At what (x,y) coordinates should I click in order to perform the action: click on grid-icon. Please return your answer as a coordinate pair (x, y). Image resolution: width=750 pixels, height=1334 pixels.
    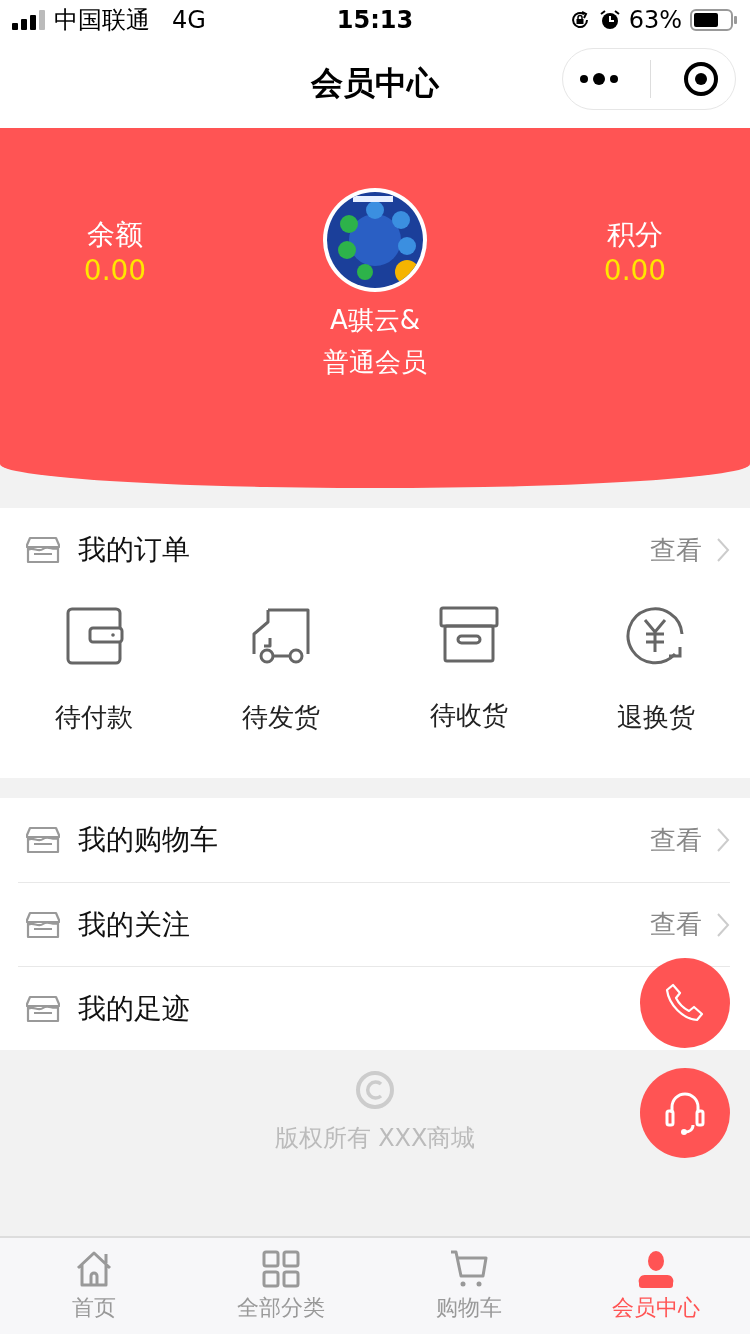
    Looking at the image, I should click on (281, 1269).